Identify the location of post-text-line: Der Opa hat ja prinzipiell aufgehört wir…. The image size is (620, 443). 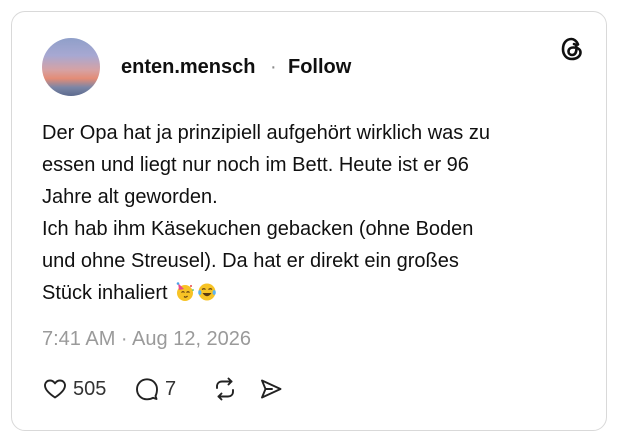
(266, 133).